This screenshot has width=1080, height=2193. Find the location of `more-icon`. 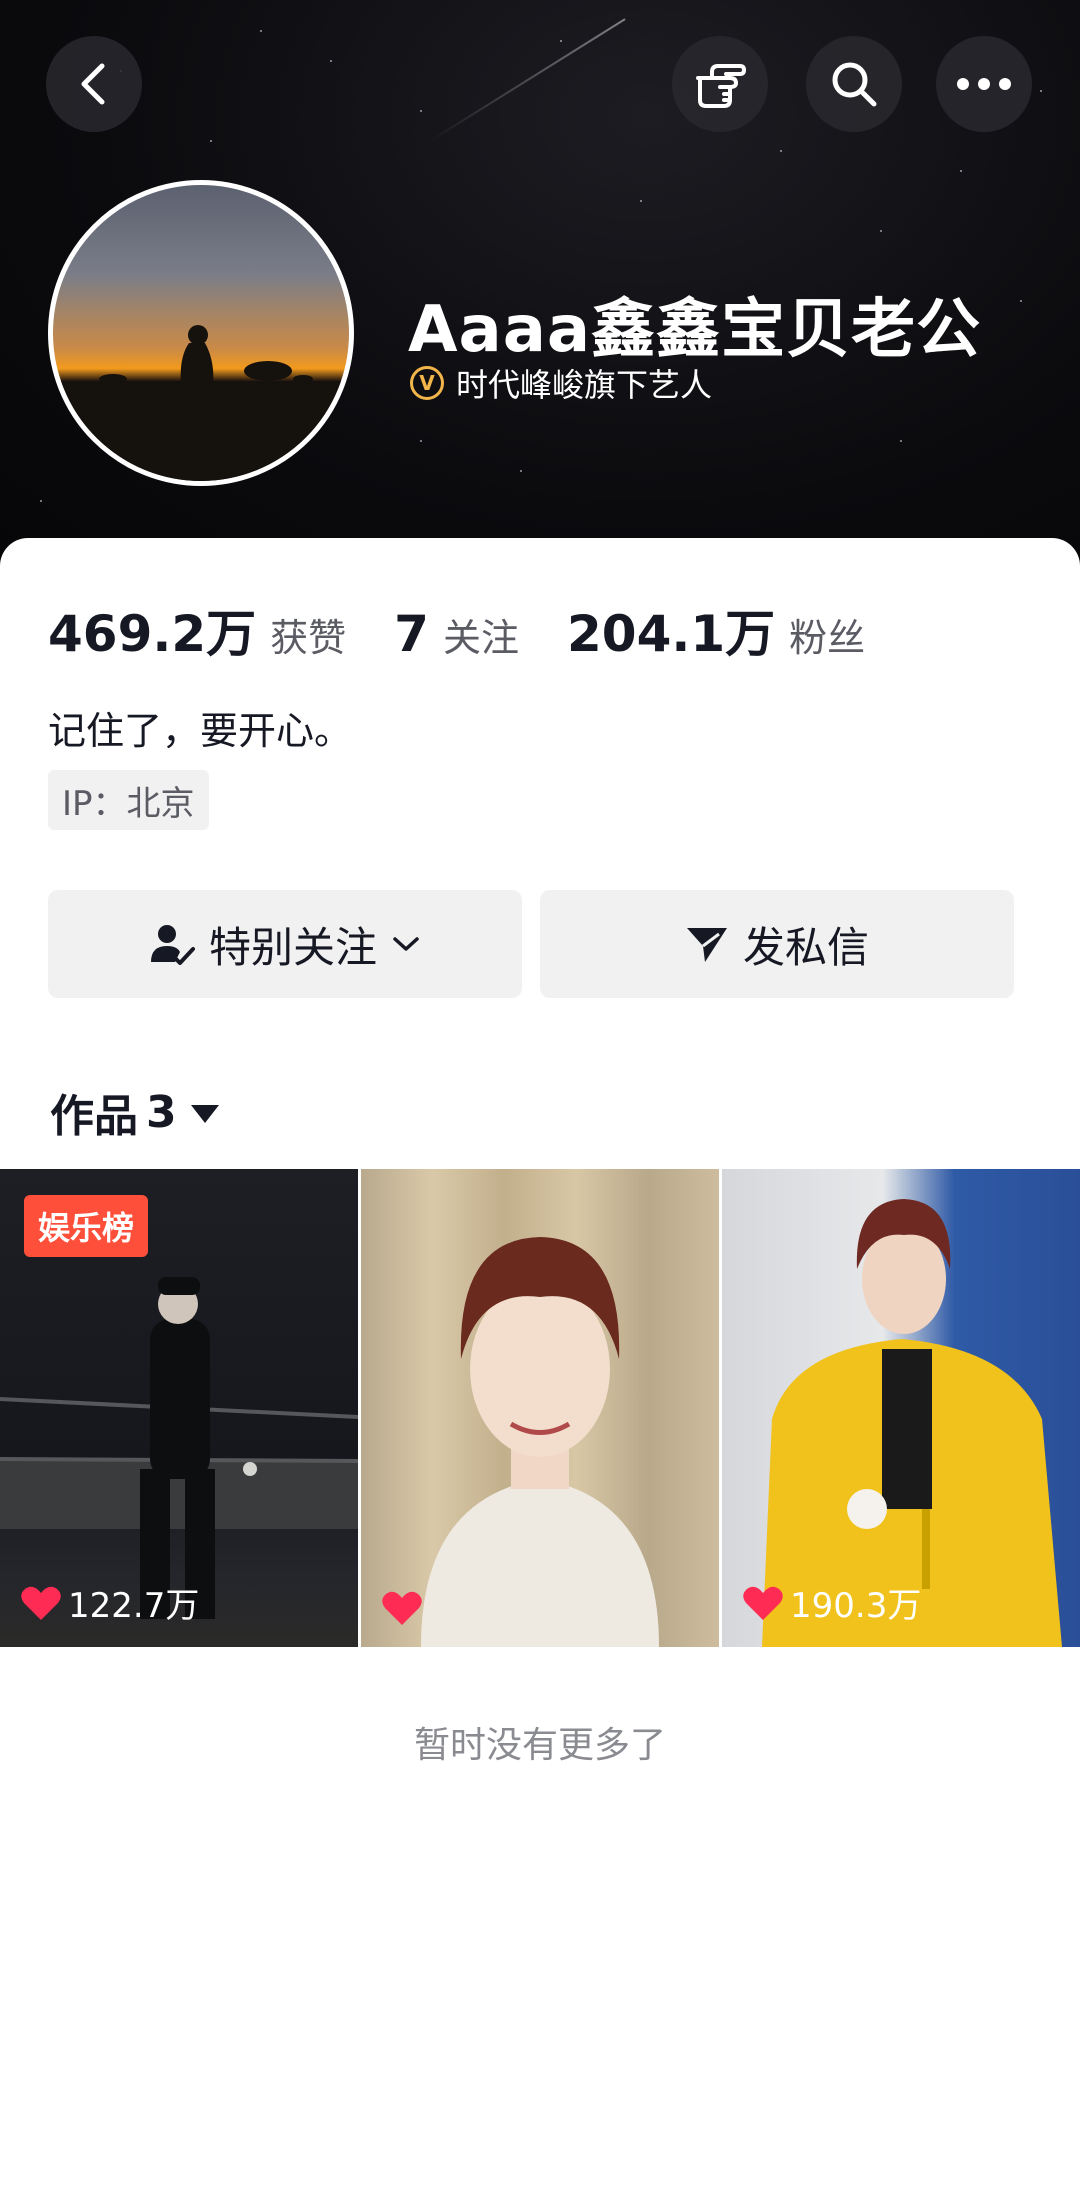

more-icon is located at coordinates (984, 84).